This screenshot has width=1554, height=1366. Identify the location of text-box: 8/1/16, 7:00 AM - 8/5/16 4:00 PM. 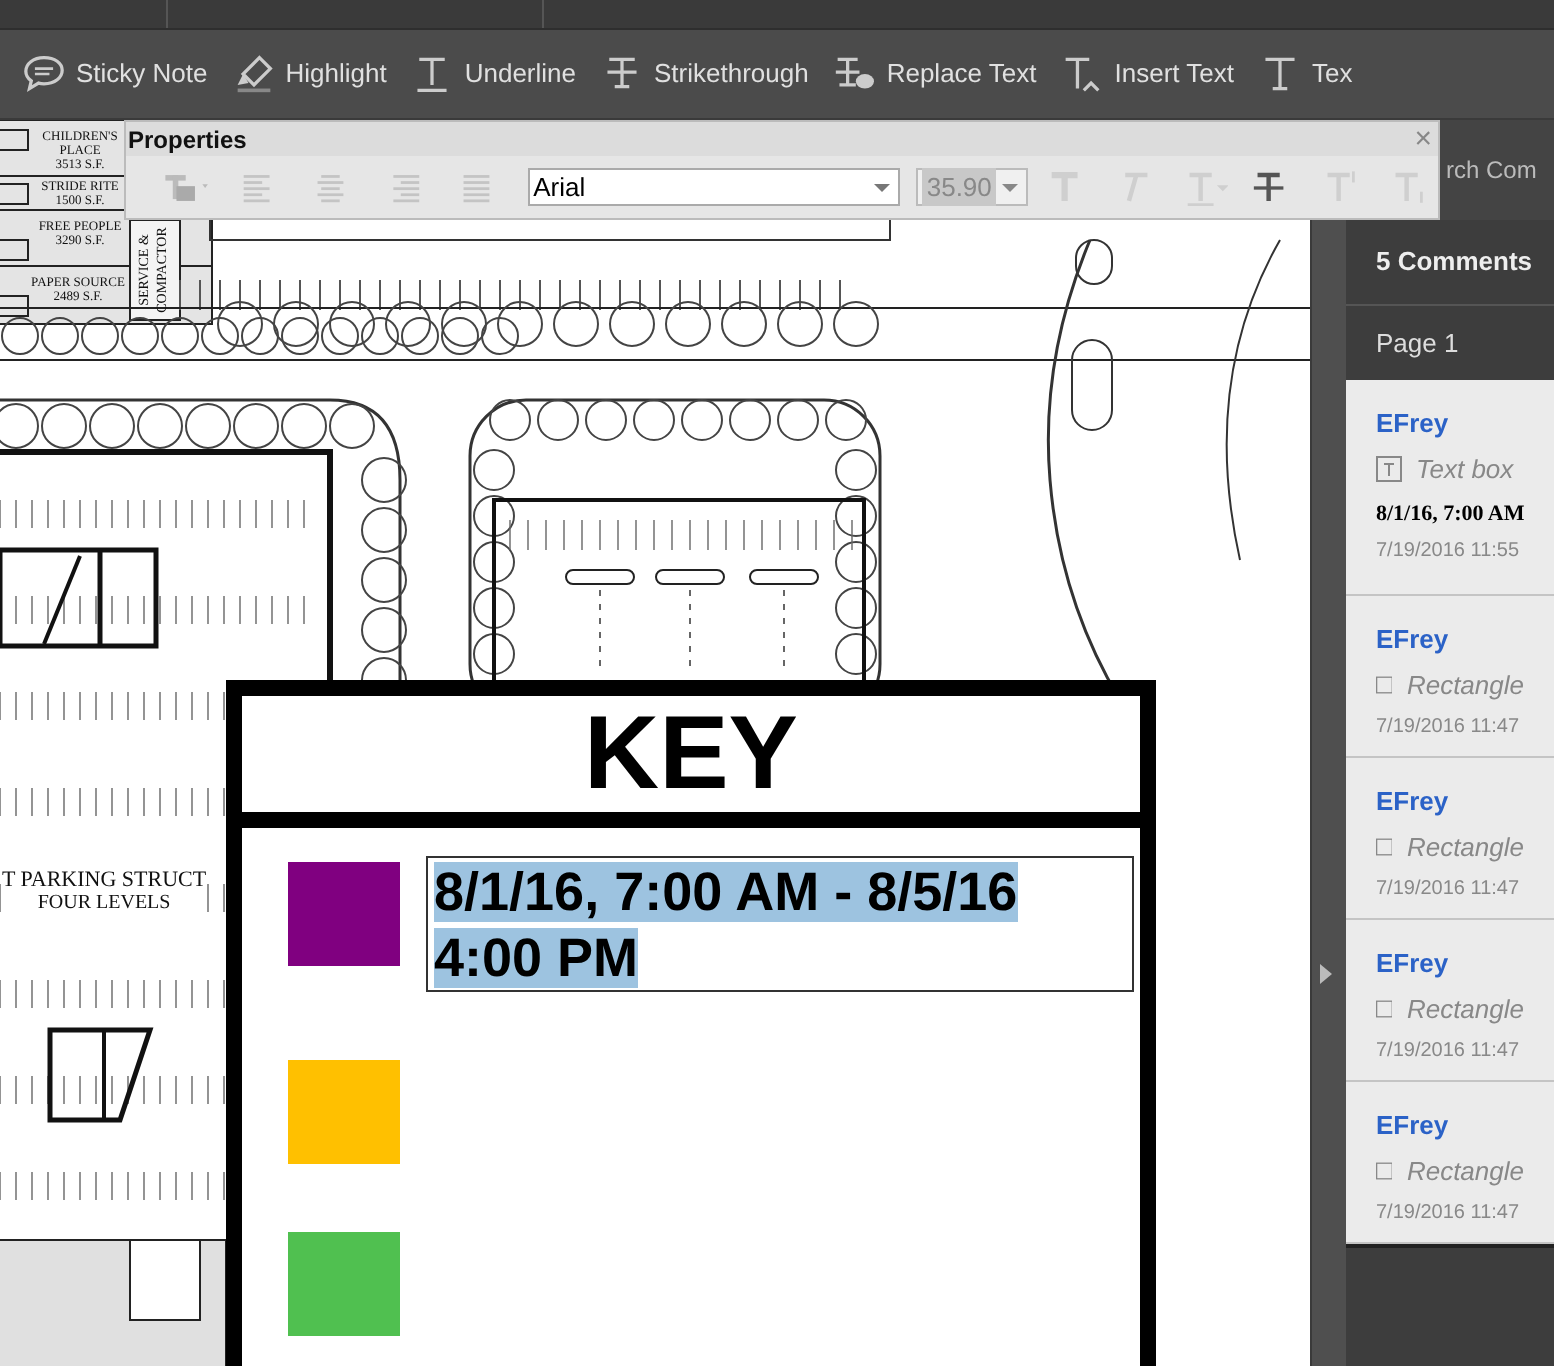
(780, 924).